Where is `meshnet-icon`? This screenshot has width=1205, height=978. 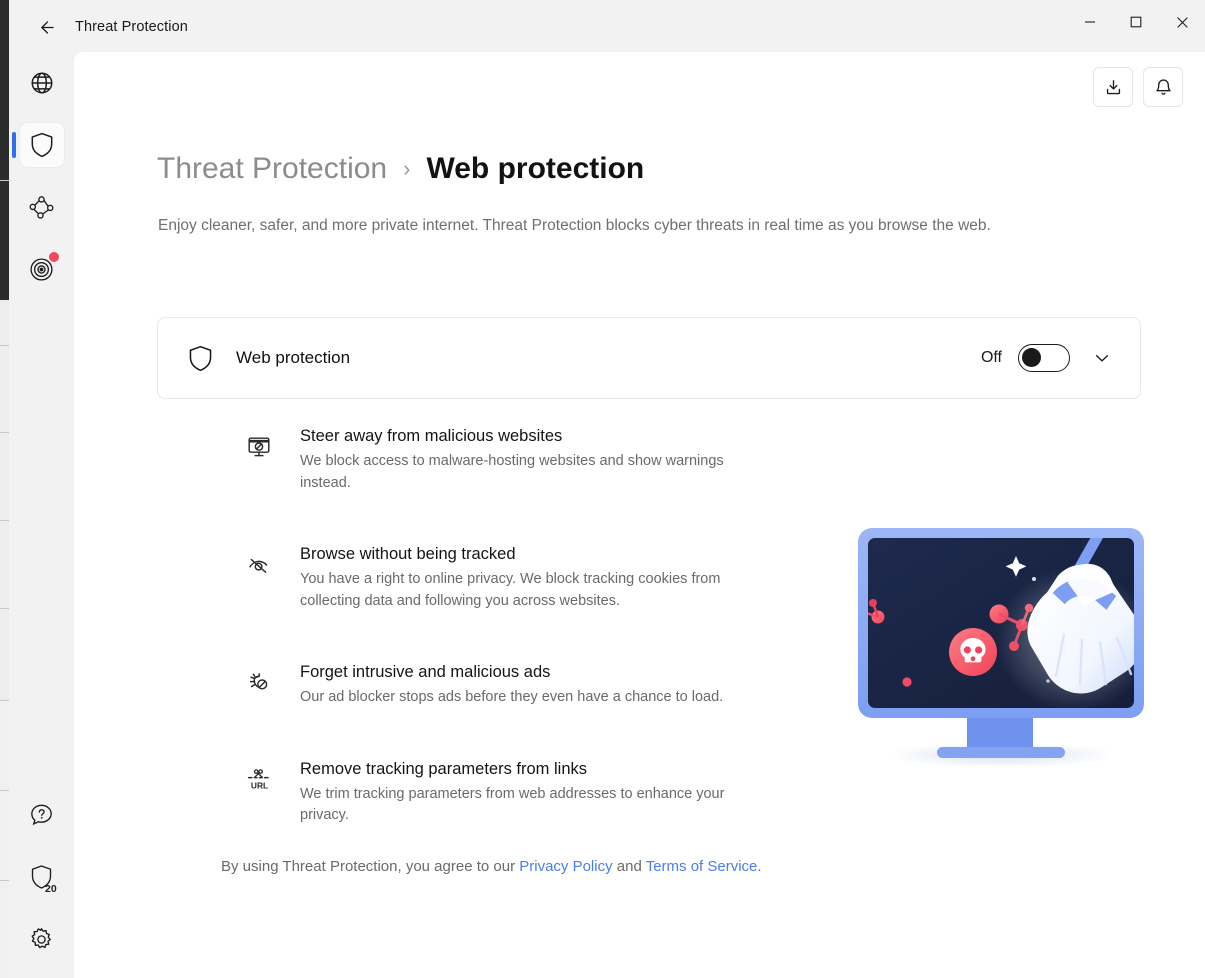 meshnet-icon is located at coordinates (41, 207).